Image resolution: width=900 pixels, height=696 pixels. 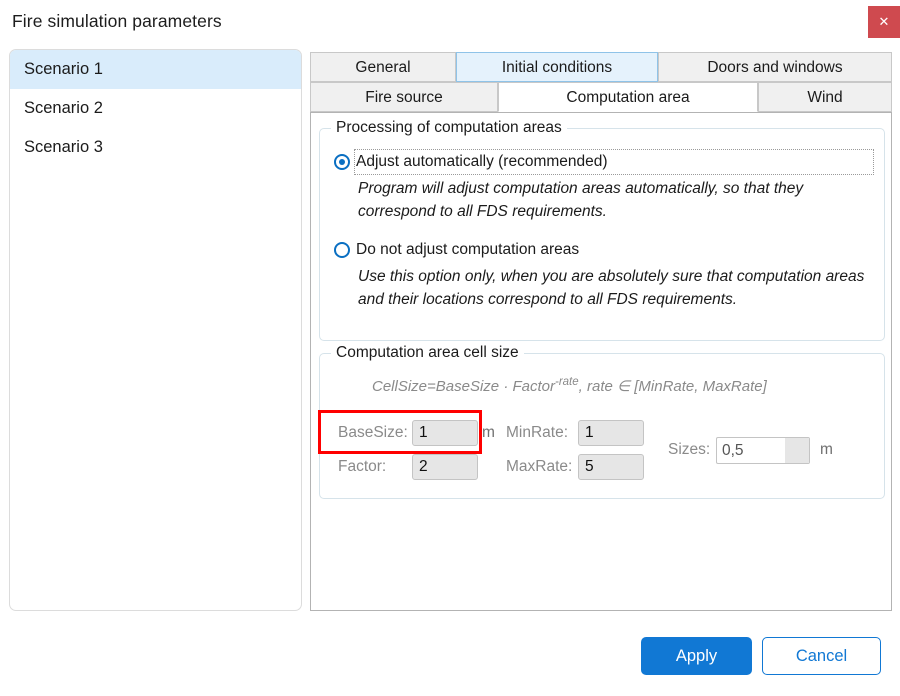 What do you see at coordinates (797, 450) in the screenshot?
I see `sizes-dropdown-button` at bounding box center [797, 450].